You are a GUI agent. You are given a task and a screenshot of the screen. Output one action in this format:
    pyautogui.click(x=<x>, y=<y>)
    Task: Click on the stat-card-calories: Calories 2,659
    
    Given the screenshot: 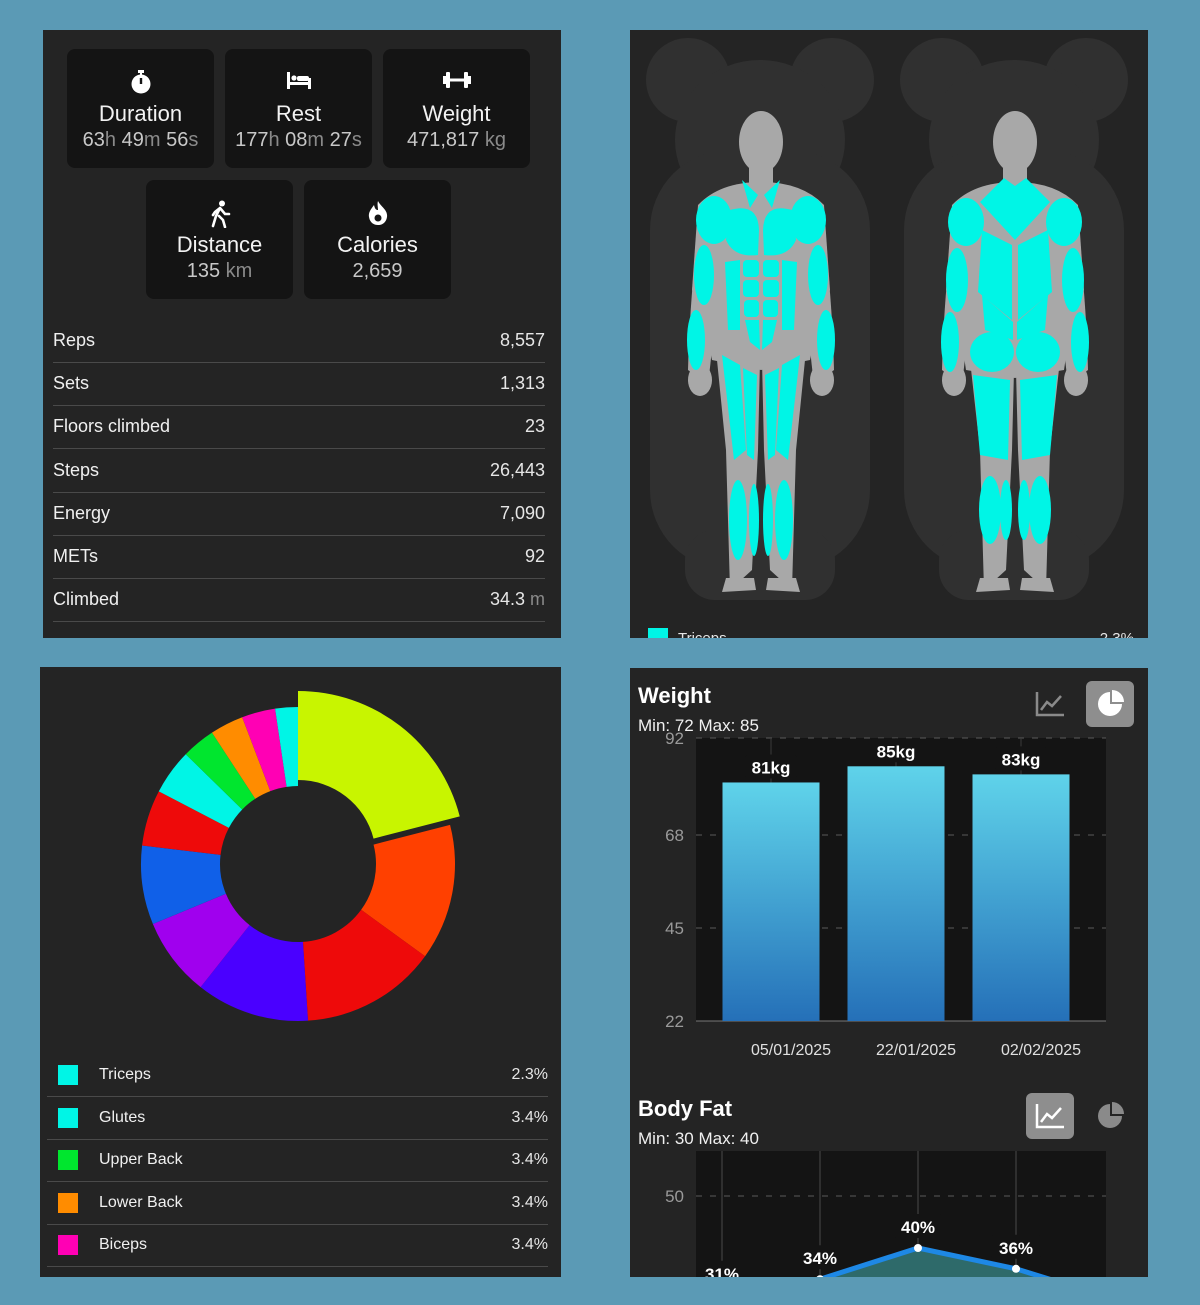 What is the action you would take?
    pyautogui.click(x=377, y=239)
    